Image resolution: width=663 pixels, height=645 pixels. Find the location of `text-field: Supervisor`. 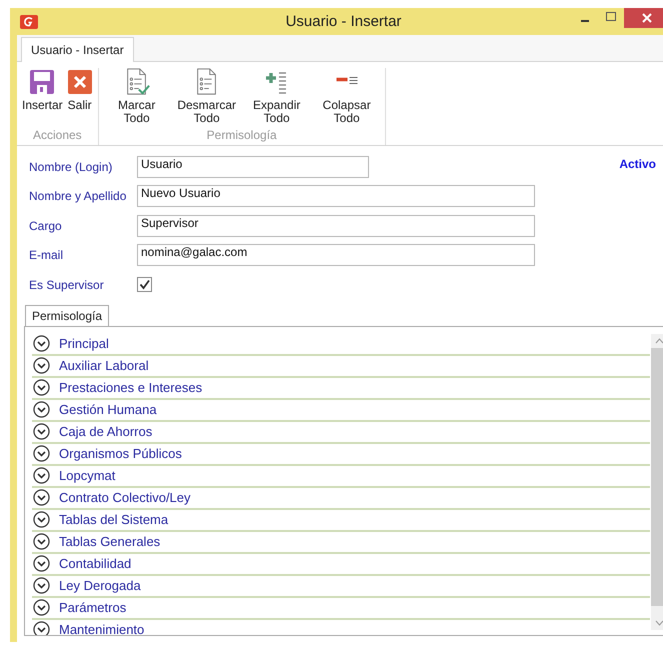

text-field: Supervisor is located at coordinates (336, 225).